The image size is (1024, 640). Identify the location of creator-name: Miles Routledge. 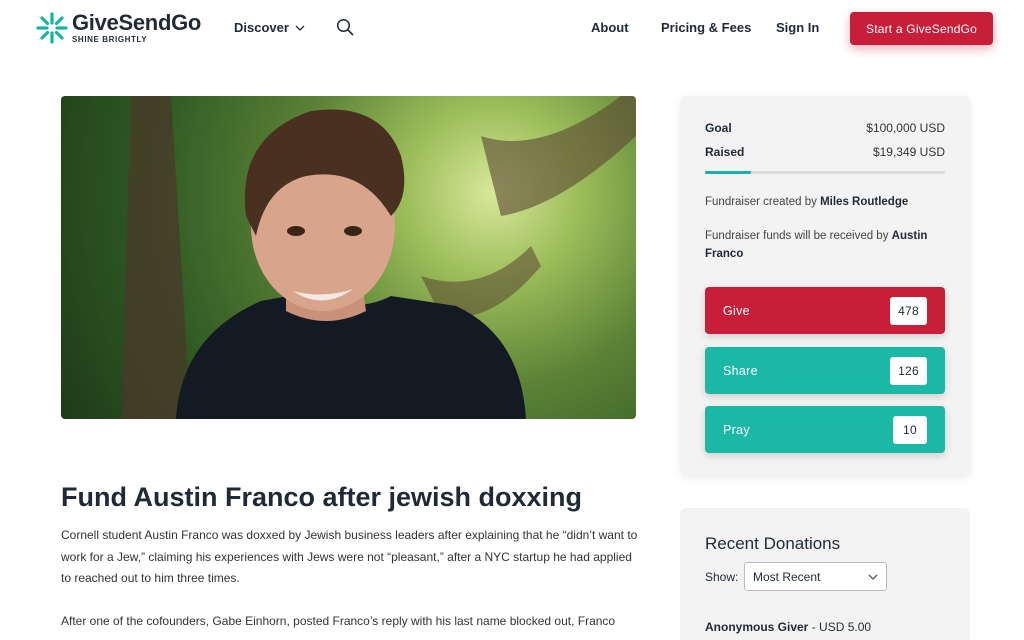
(864, 202).